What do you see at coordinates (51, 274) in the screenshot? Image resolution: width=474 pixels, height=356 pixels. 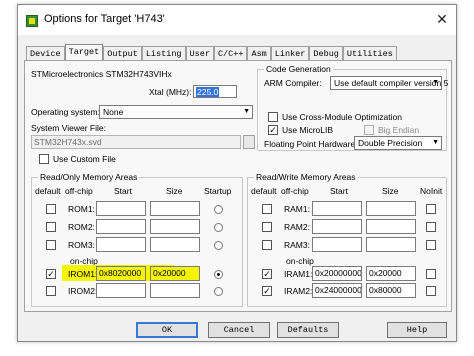 I see `irom1-default-checkbox: ✓` at bounding box center [51, 274].